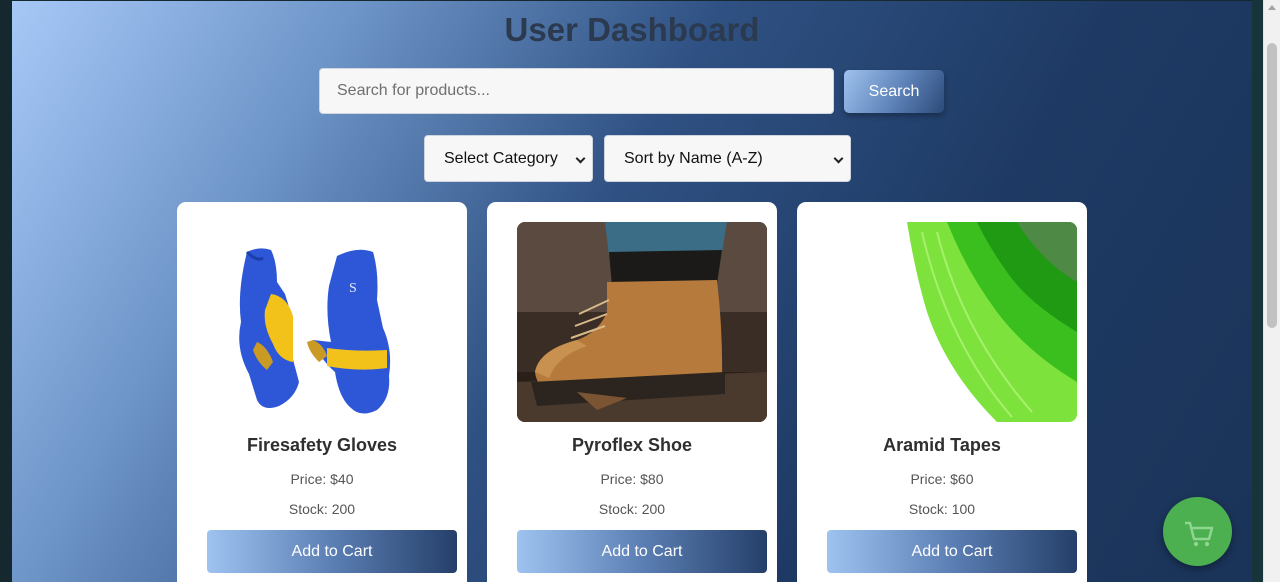 The height and width of the screenshot is (582, 1280). I want to click on sort-select: Sort by Name (A-Z), so click(727, 158).